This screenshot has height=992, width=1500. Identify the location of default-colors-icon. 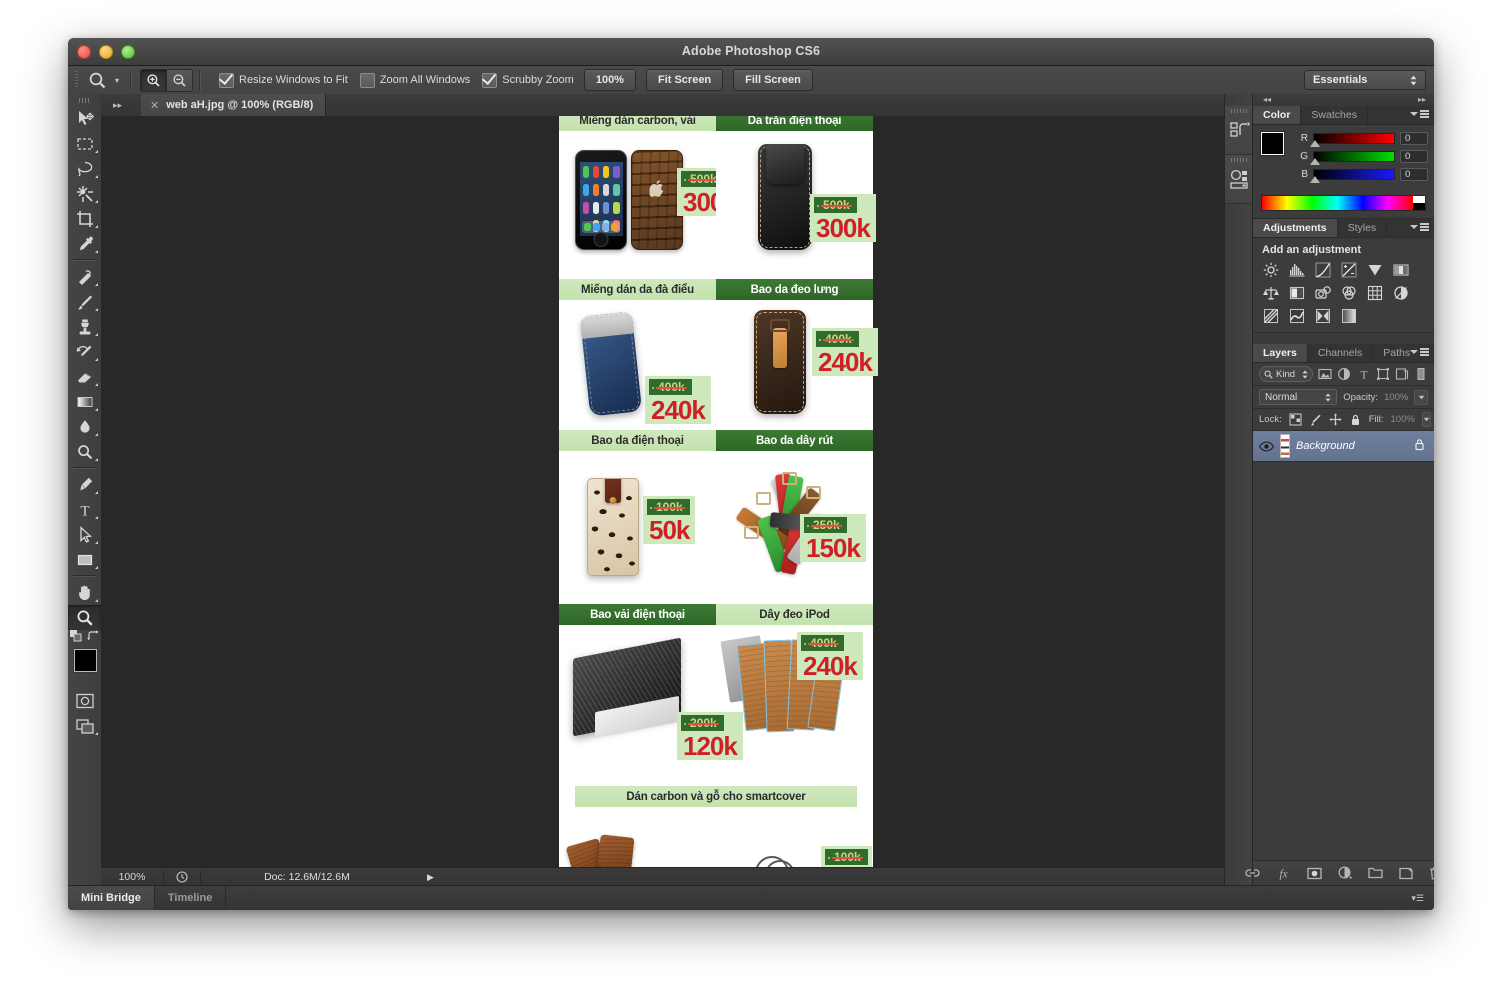
(76, 638).